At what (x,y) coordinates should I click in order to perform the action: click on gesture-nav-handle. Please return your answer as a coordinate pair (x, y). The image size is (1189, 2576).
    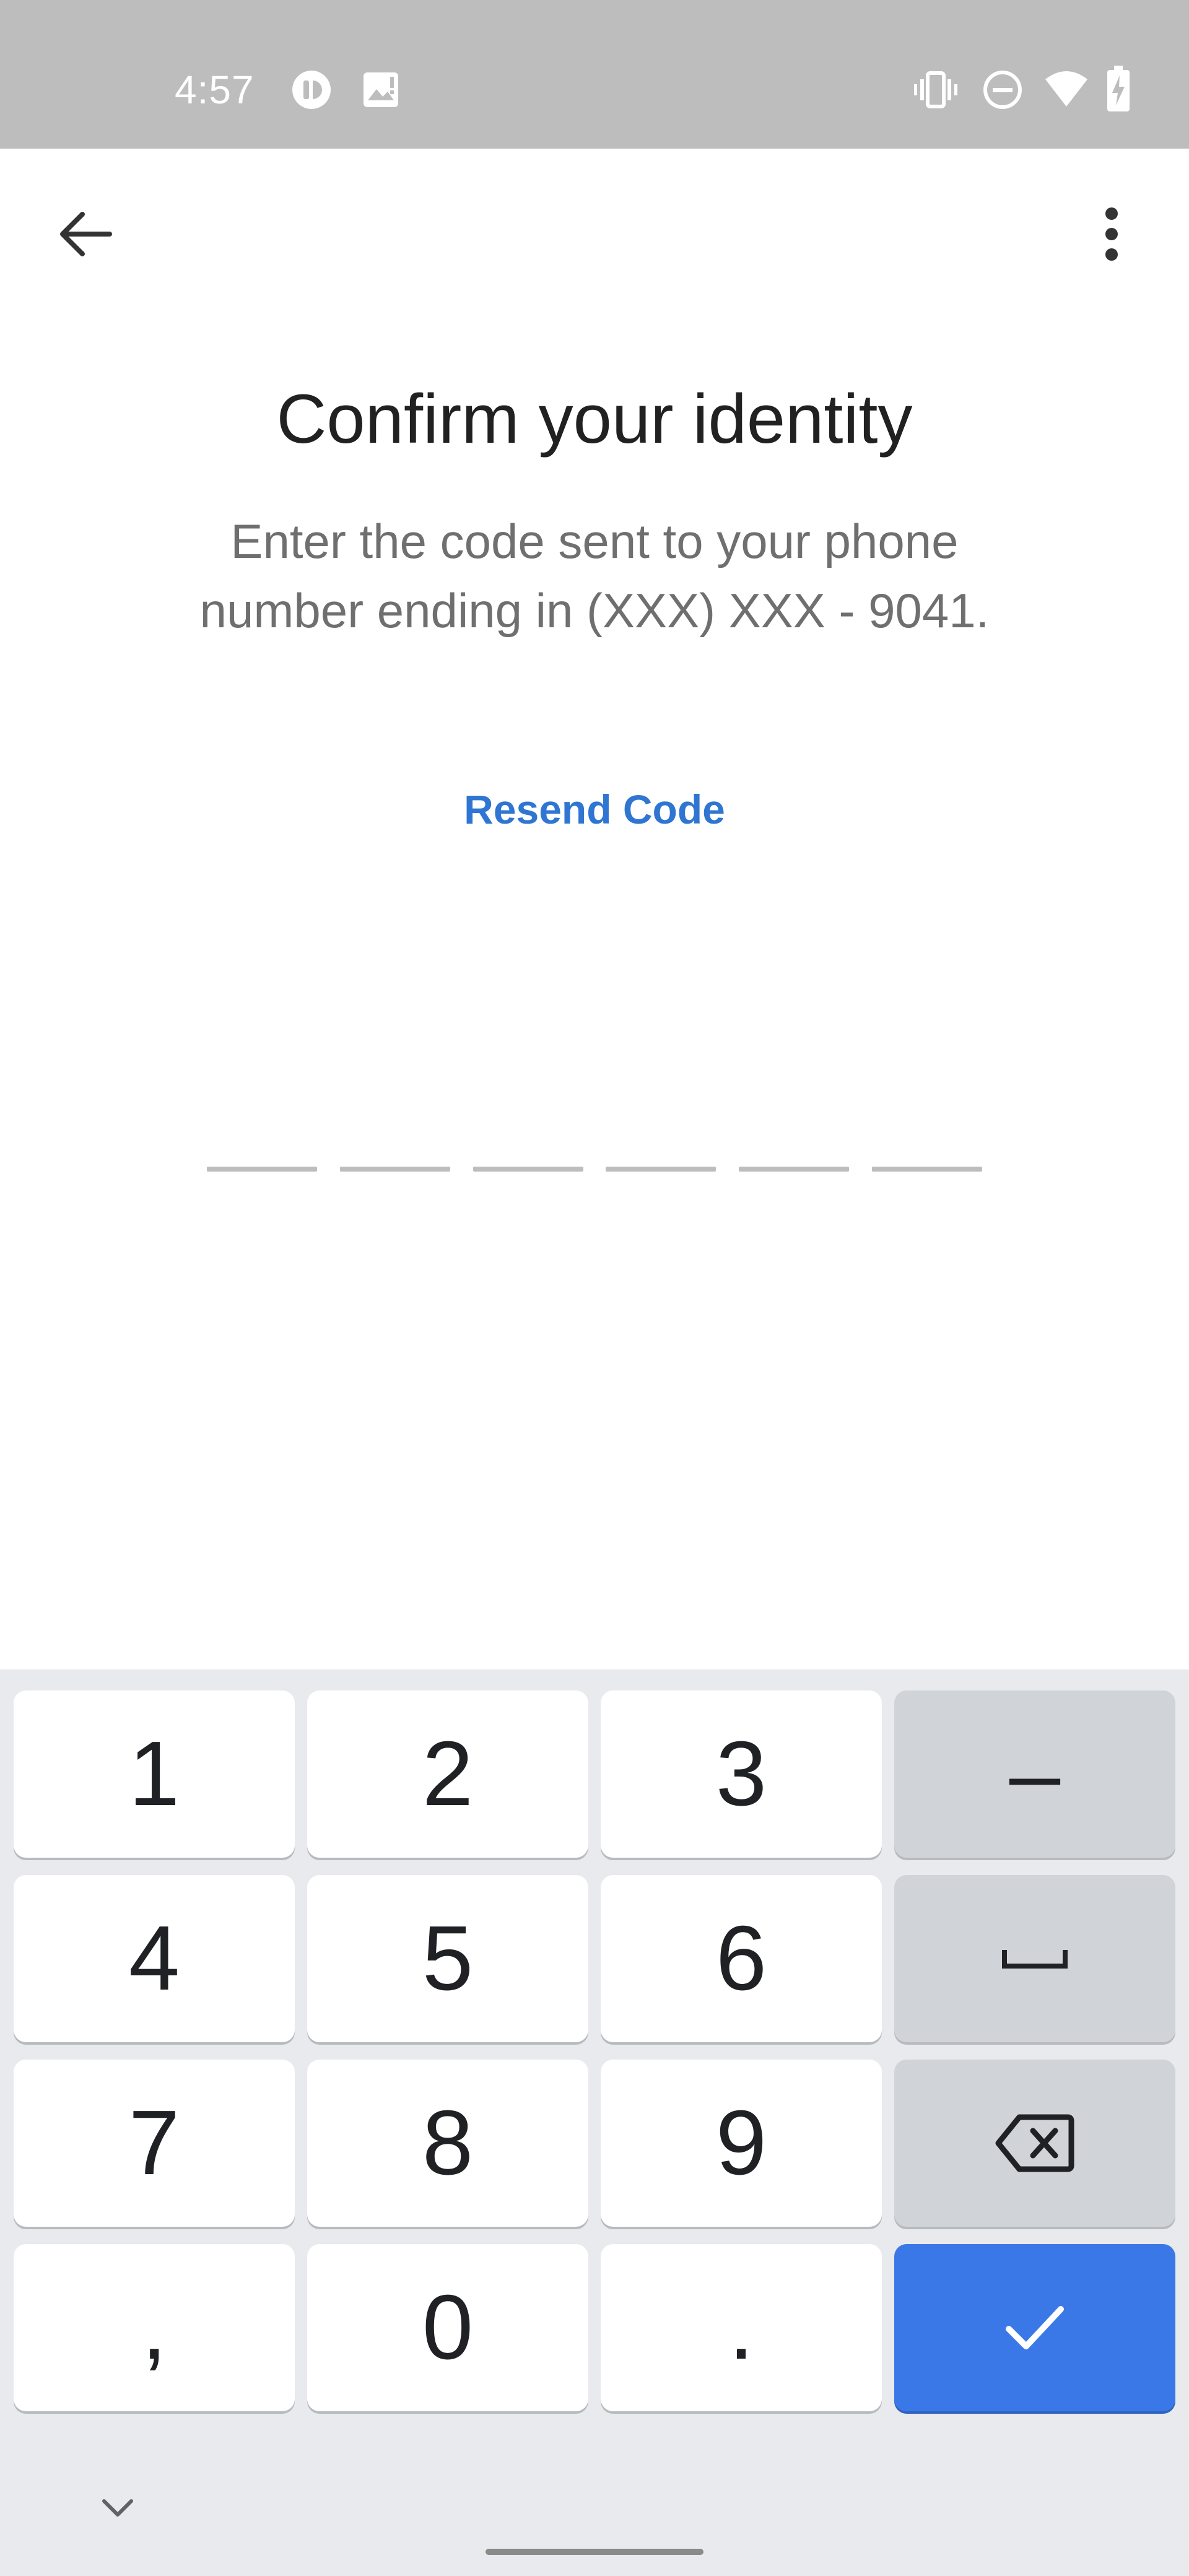
    Looking at the image, I should click on (594, 2552).